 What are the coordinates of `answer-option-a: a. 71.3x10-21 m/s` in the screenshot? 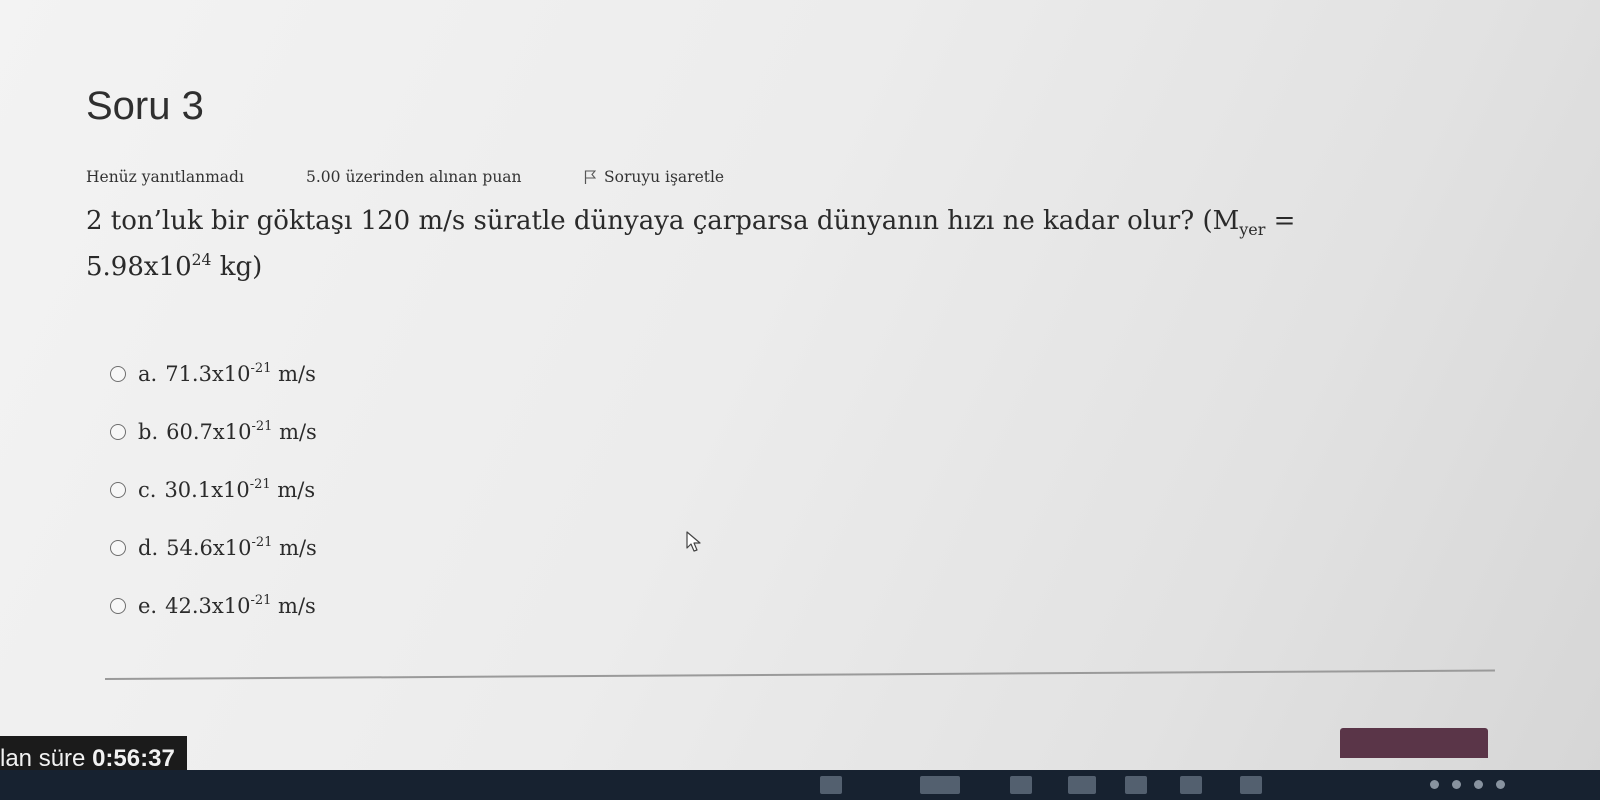 It's located at (213, 374).